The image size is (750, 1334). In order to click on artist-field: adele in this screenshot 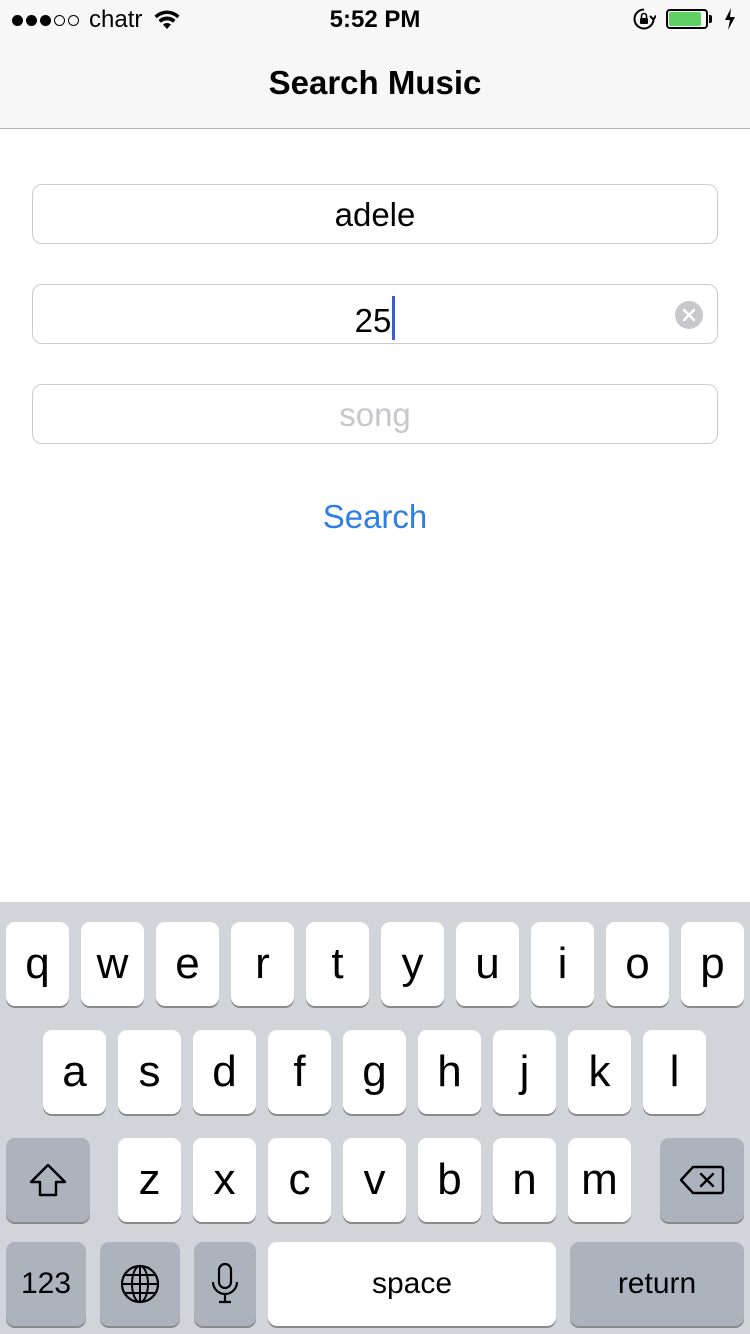, I will do `click(375, 214)`.